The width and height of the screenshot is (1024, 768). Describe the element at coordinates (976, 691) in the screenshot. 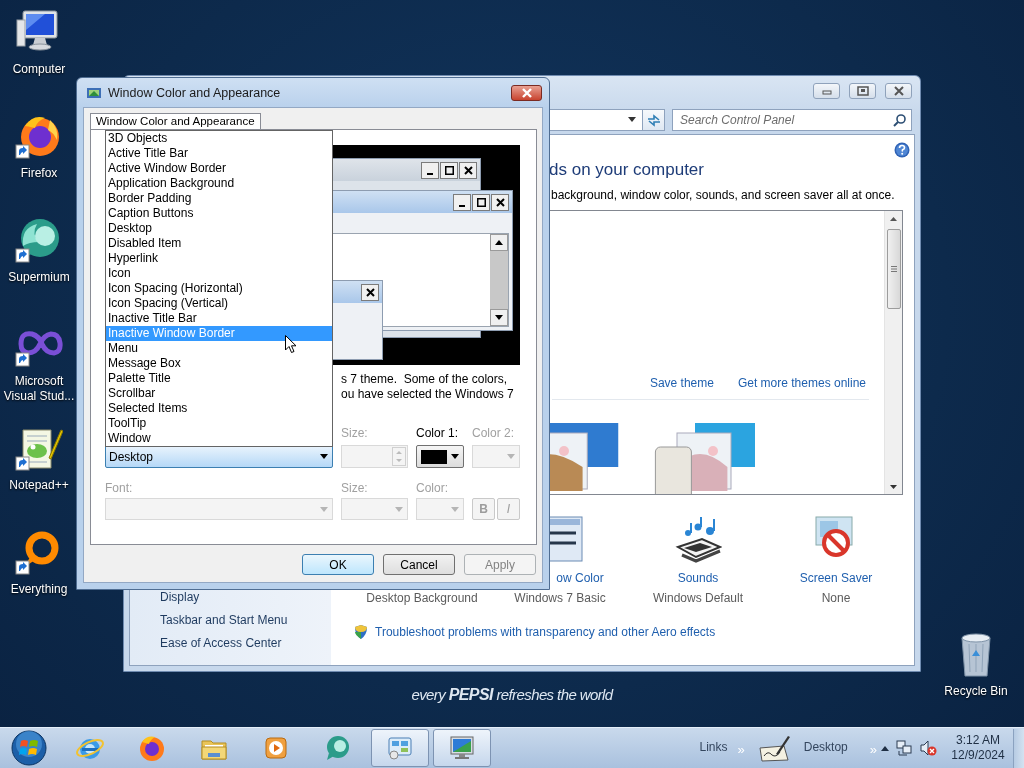

I see `icon-label: Recycle Bin` at that location.